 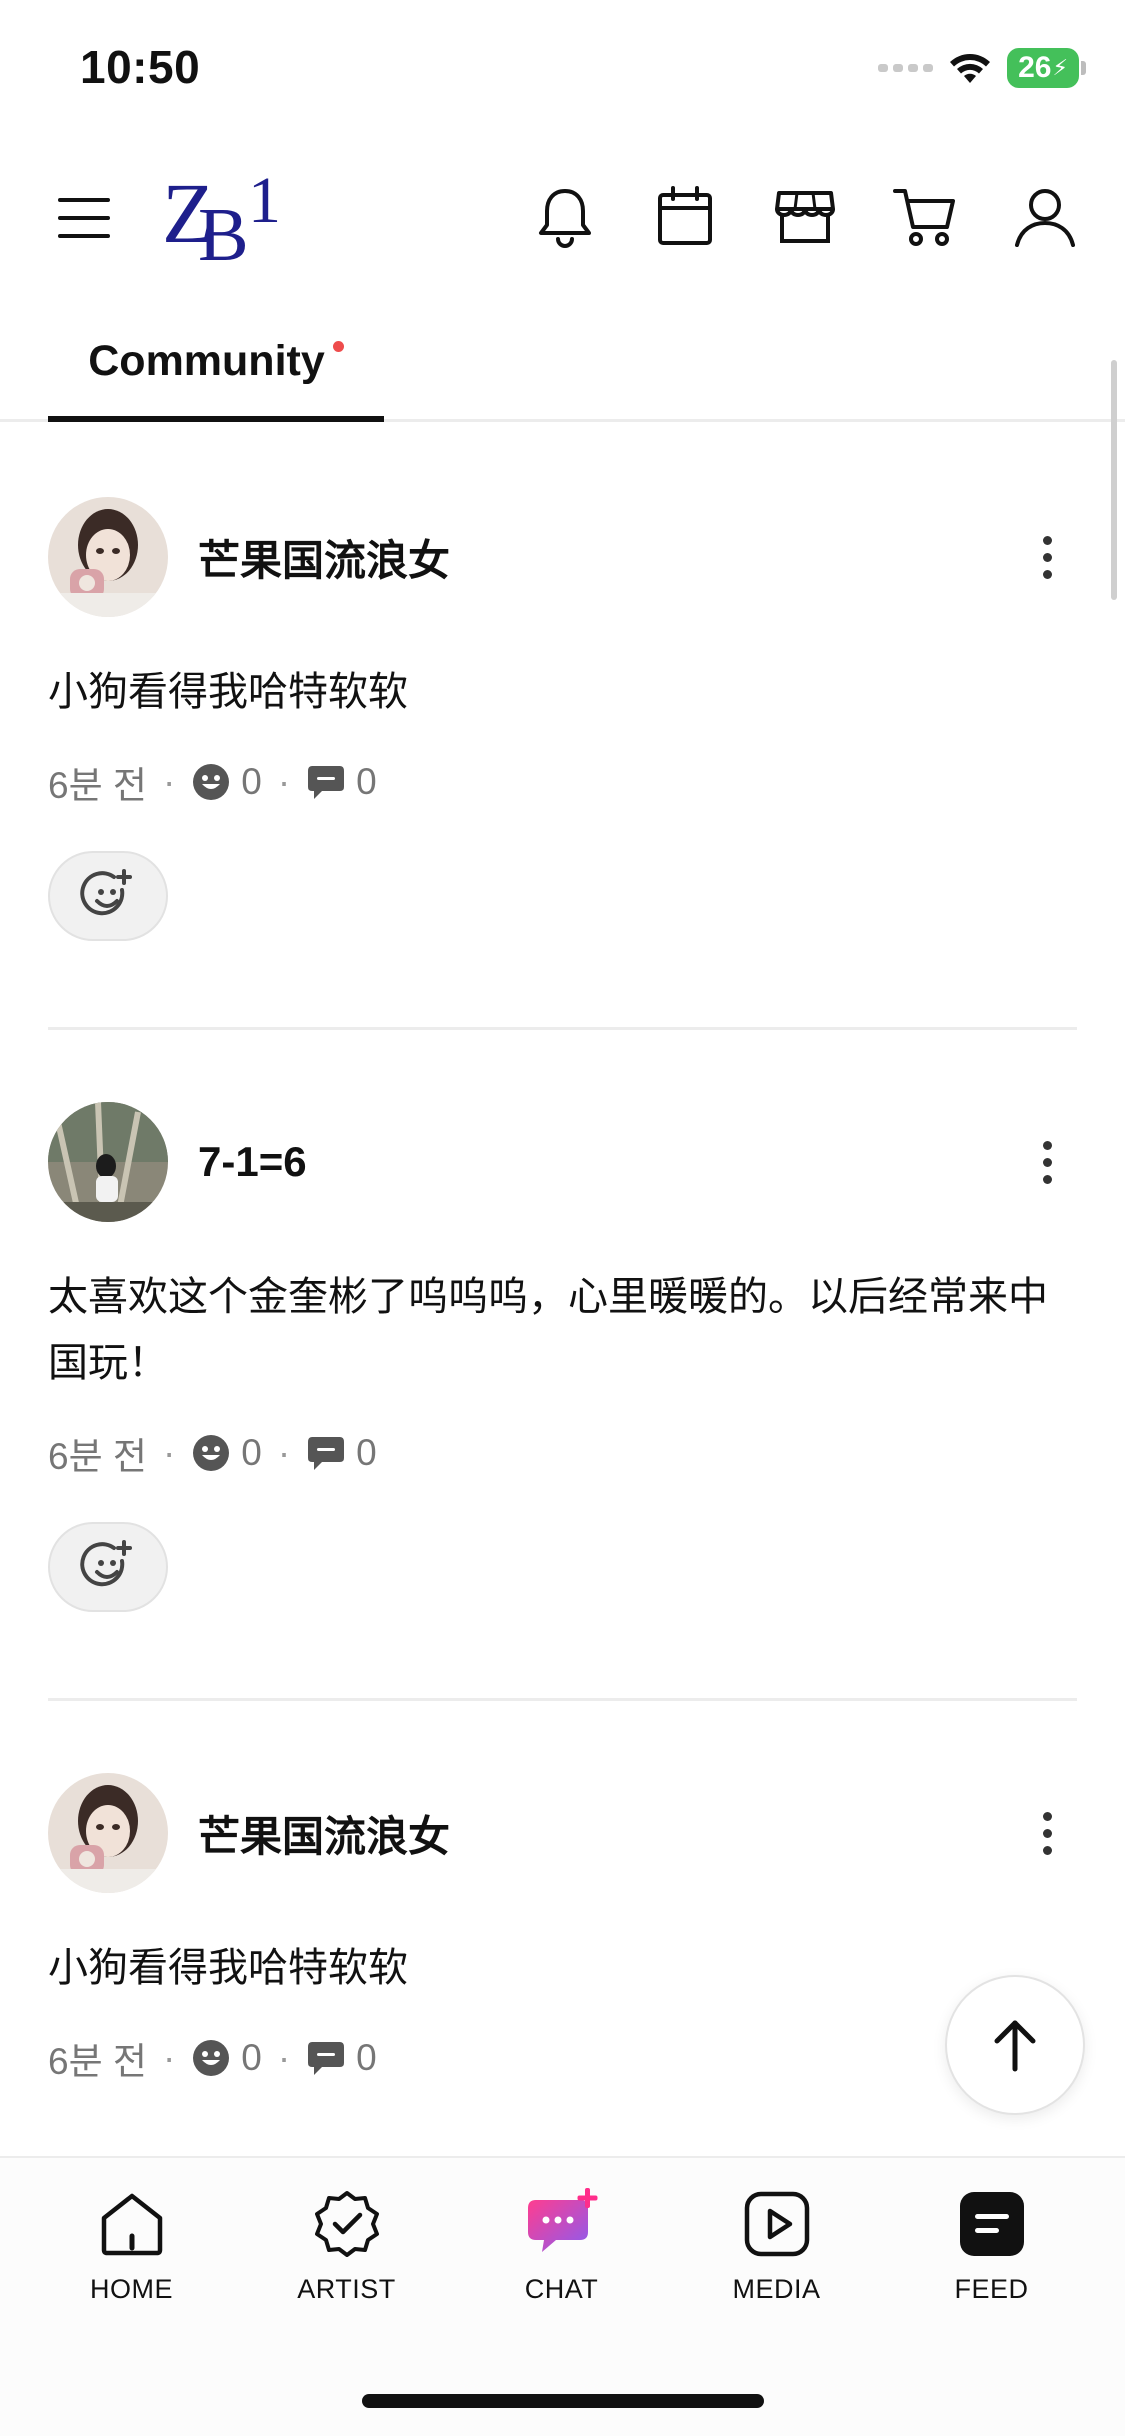 What do you see at coordinates (992, 2224) in the screenshot?
I see `feed-icon` at bounding box center [992, 2224].